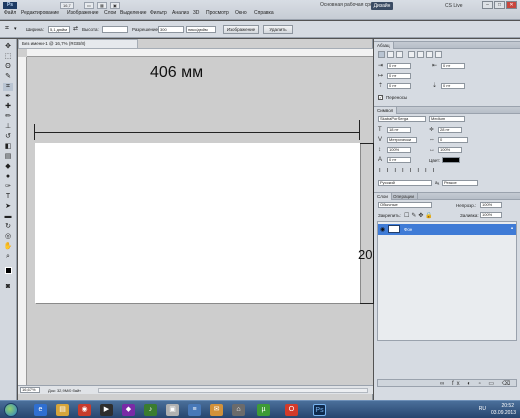 This screenshot has width=520, height=418. Describe the element at coordinates (241, 13) in the screenshot. I see `menu-window: Окно` at that location.